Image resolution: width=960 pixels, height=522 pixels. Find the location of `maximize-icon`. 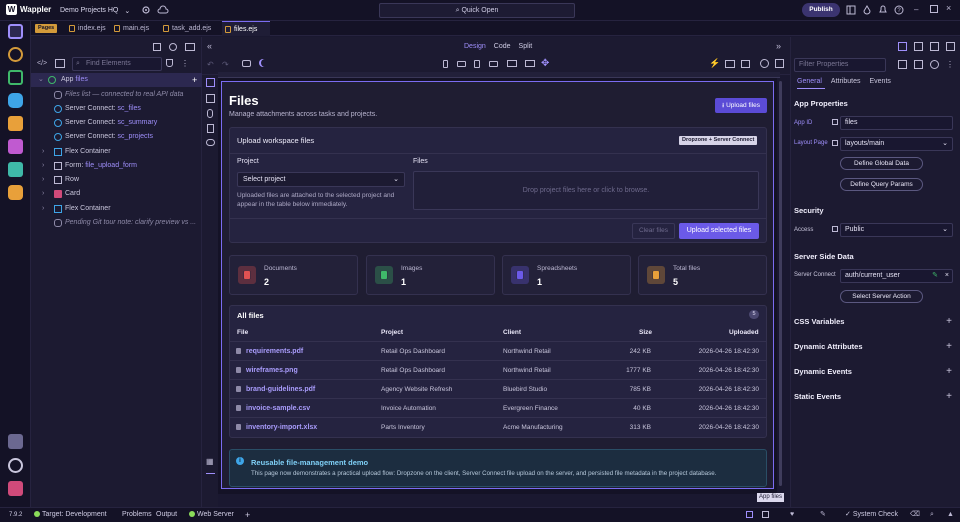

maximize-icon is located at coordinates (934, 9).